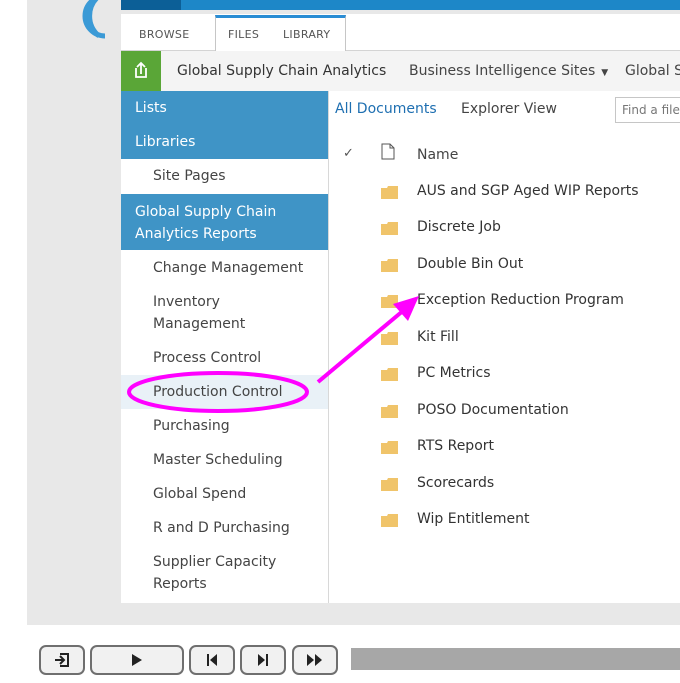 Image resolution: width=680 pixels, height=683 pixels. I want to click on nav-item-label: R and D Purchasing, so click(221, 528).